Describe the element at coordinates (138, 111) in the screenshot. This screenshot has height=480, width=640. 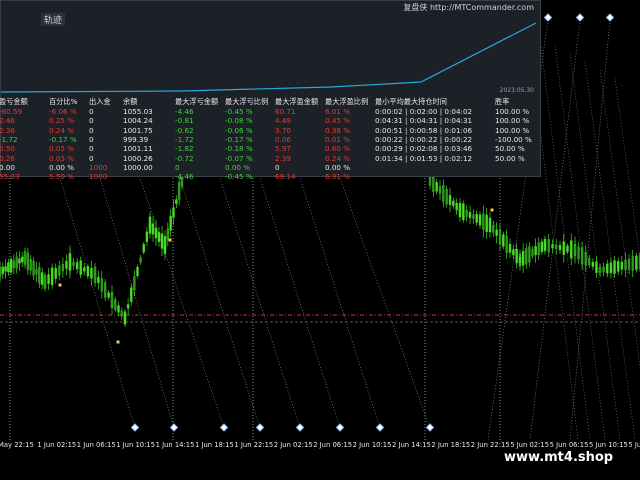
I see `table-cell: 1055.03` at that location.